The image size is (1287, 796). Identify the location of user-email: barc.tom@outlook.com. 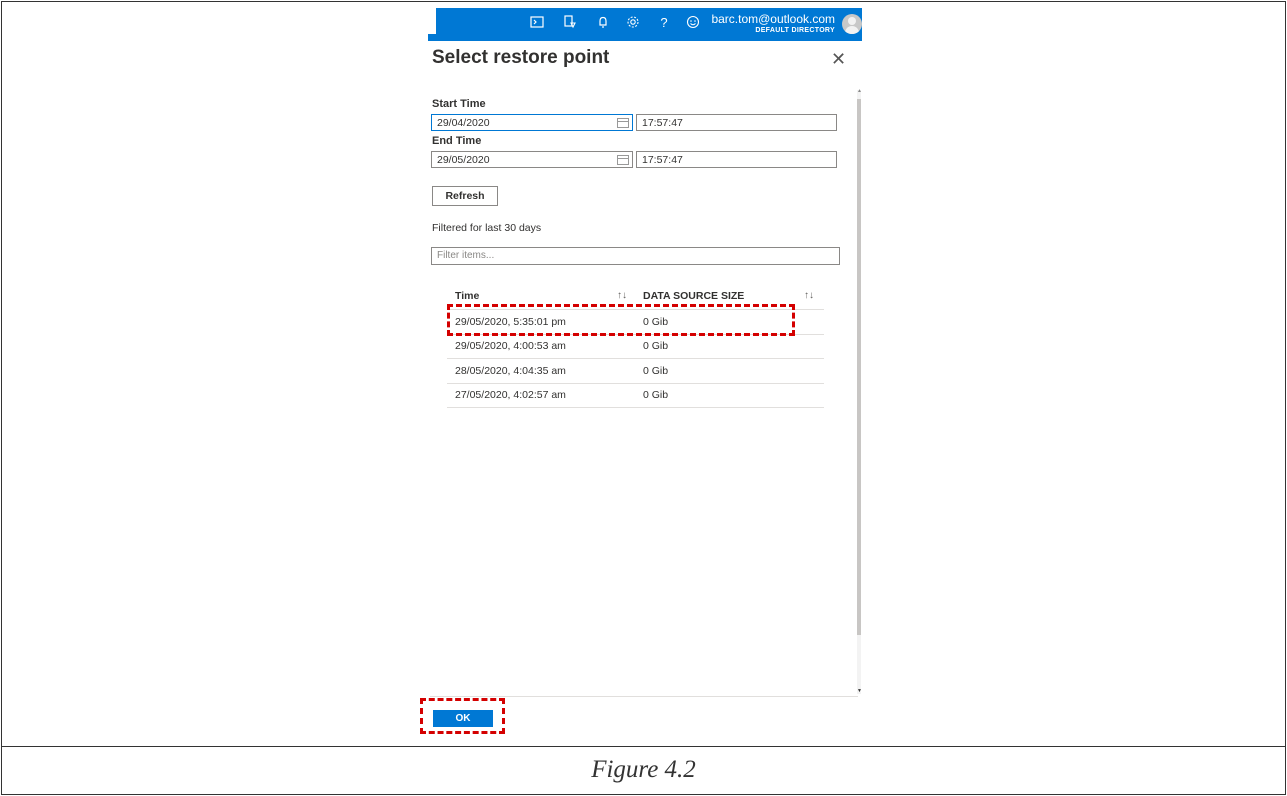
(773, 19).